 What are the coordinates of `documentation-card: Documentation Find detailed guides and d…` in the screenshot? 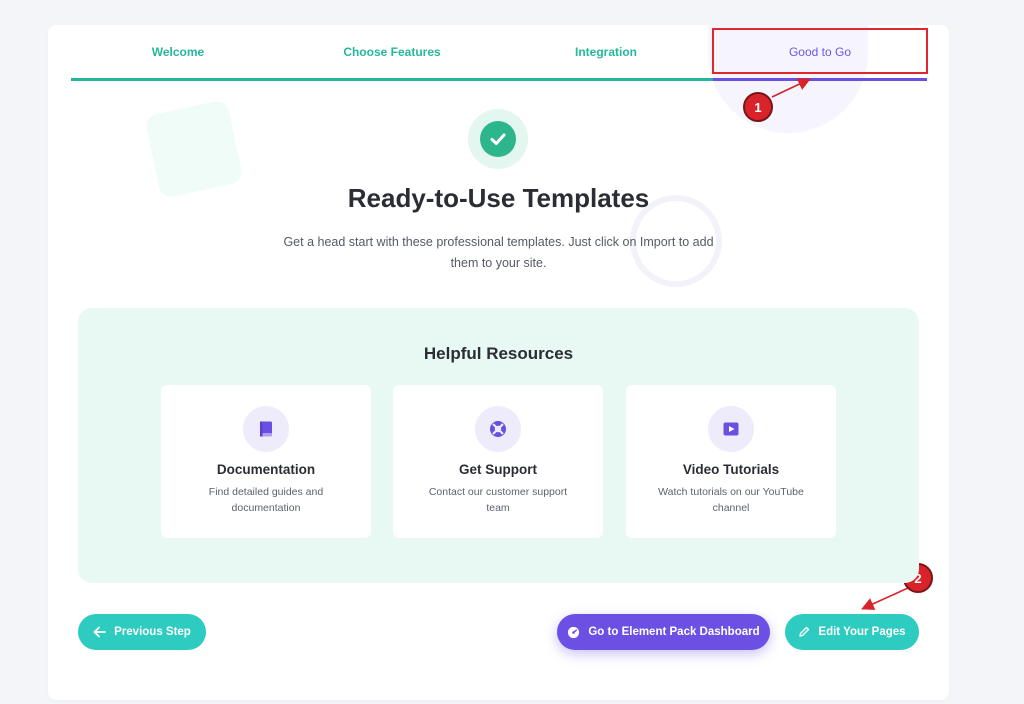 It's located at (266, 461).